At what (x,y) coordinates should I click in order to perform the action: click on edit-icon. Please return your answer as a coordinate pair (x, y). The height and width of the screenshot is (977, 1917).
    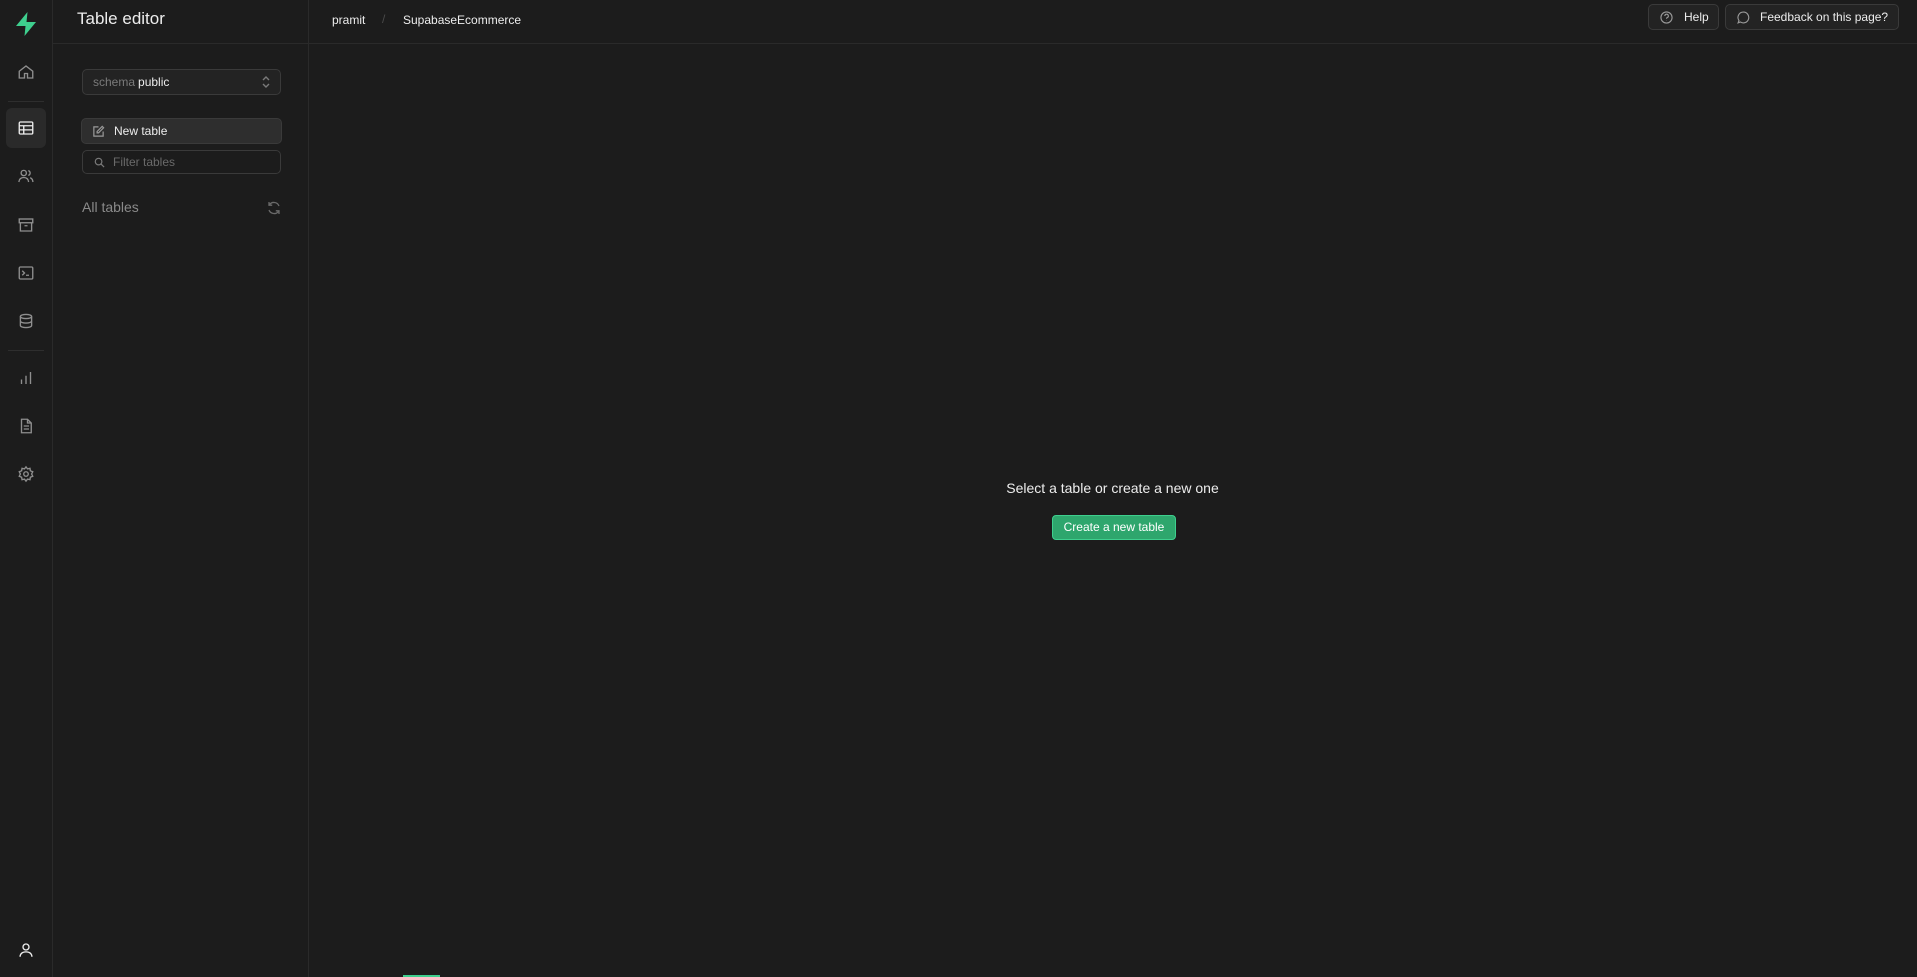
    Looking at the image, I should click on (99, 131).